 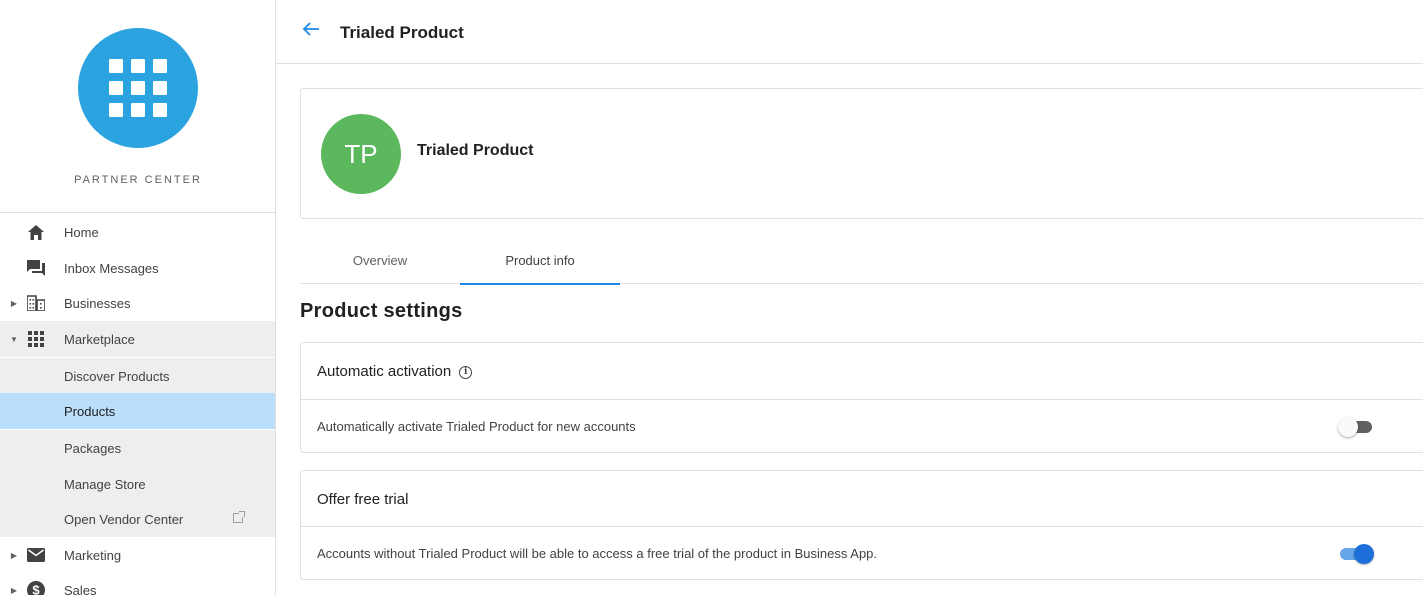 What do you see at coordinates (137, 583) in the screenshot?
I see `sidebar-item-sales: ▶ $ Sales` at bounding box center [137, 583].